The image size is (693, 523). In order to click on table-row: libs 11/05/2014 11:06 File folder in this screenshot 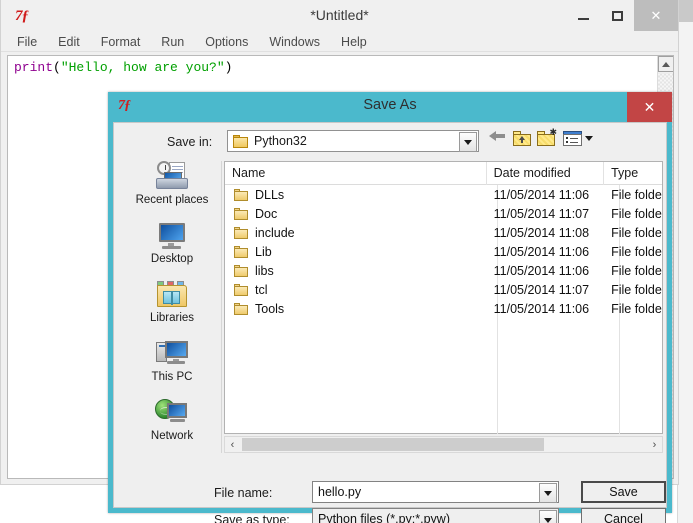, I will do `click(443, 270)`.